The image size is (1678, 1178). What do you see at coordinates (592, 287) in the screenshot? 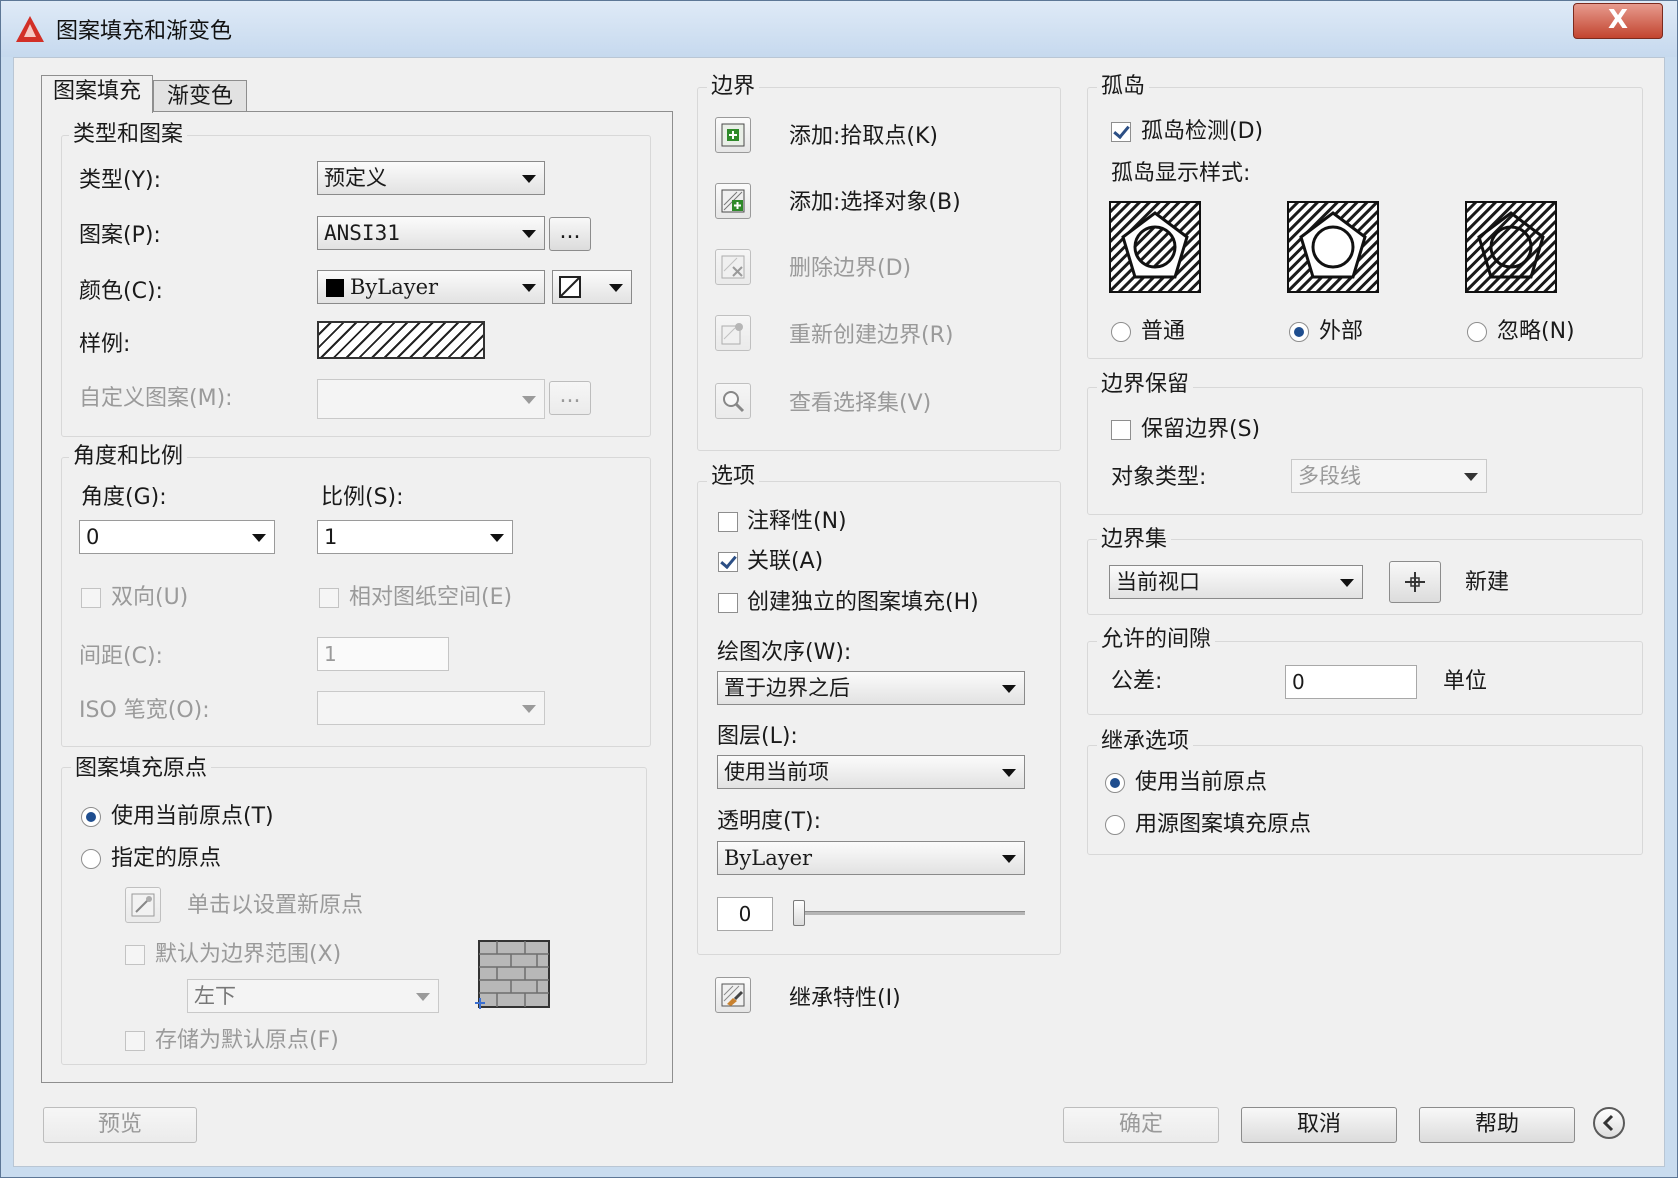
I see `background-color-select` at bounding box center [592, 287].